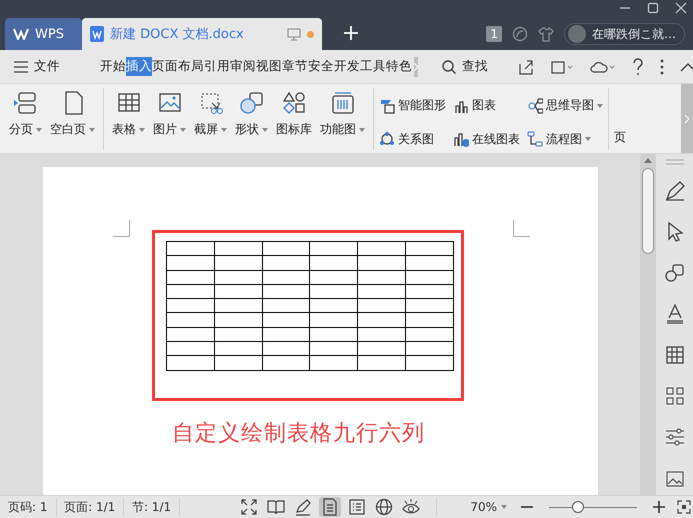 Image resolution: width=693 pixels, height=518 pixels. I want to click on ribbon-button: 页, so click(620, 120).